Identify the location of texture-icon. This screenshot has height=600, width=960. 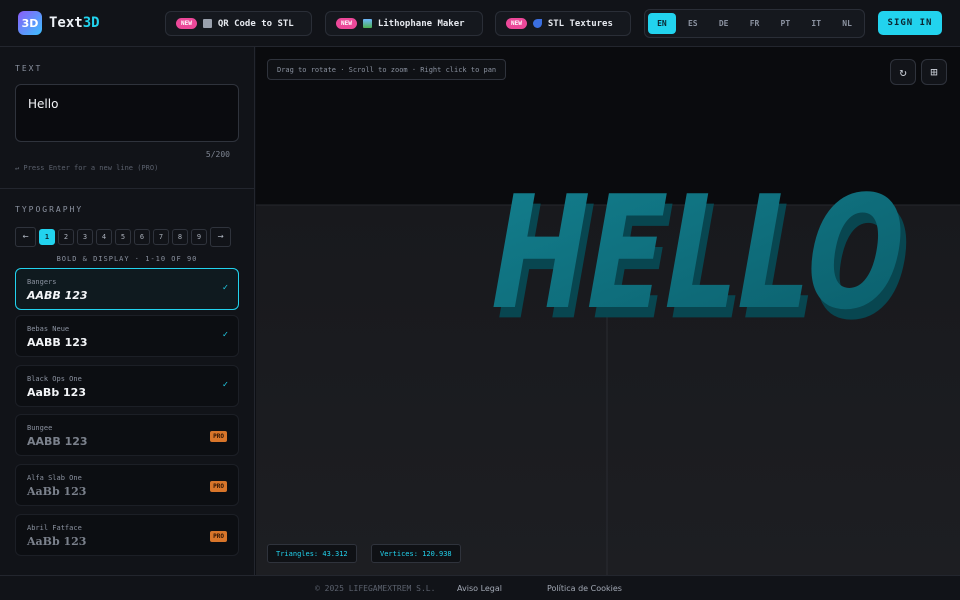
(537, 23).